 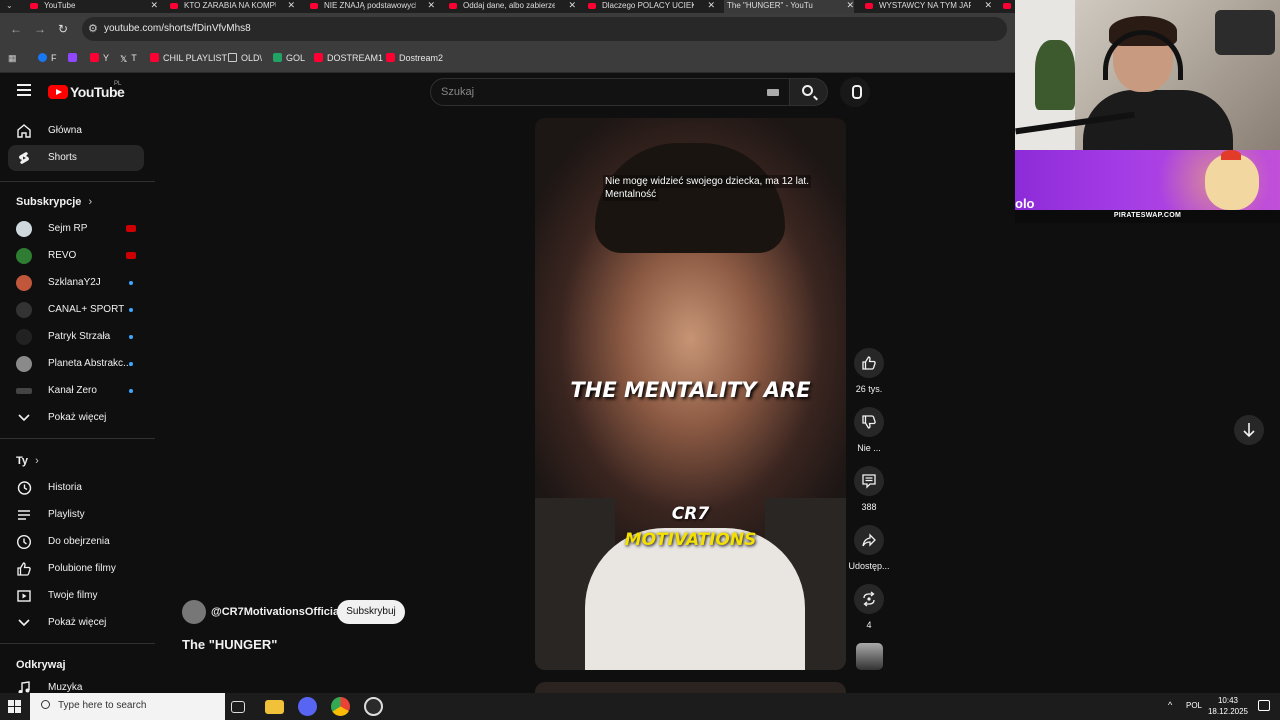 What do you see at coordinates (789, 6) in the screenshot?
I see `browser-tab-active: The "HUNGER" - YouTu ✕` at bounding box center [789, 6].